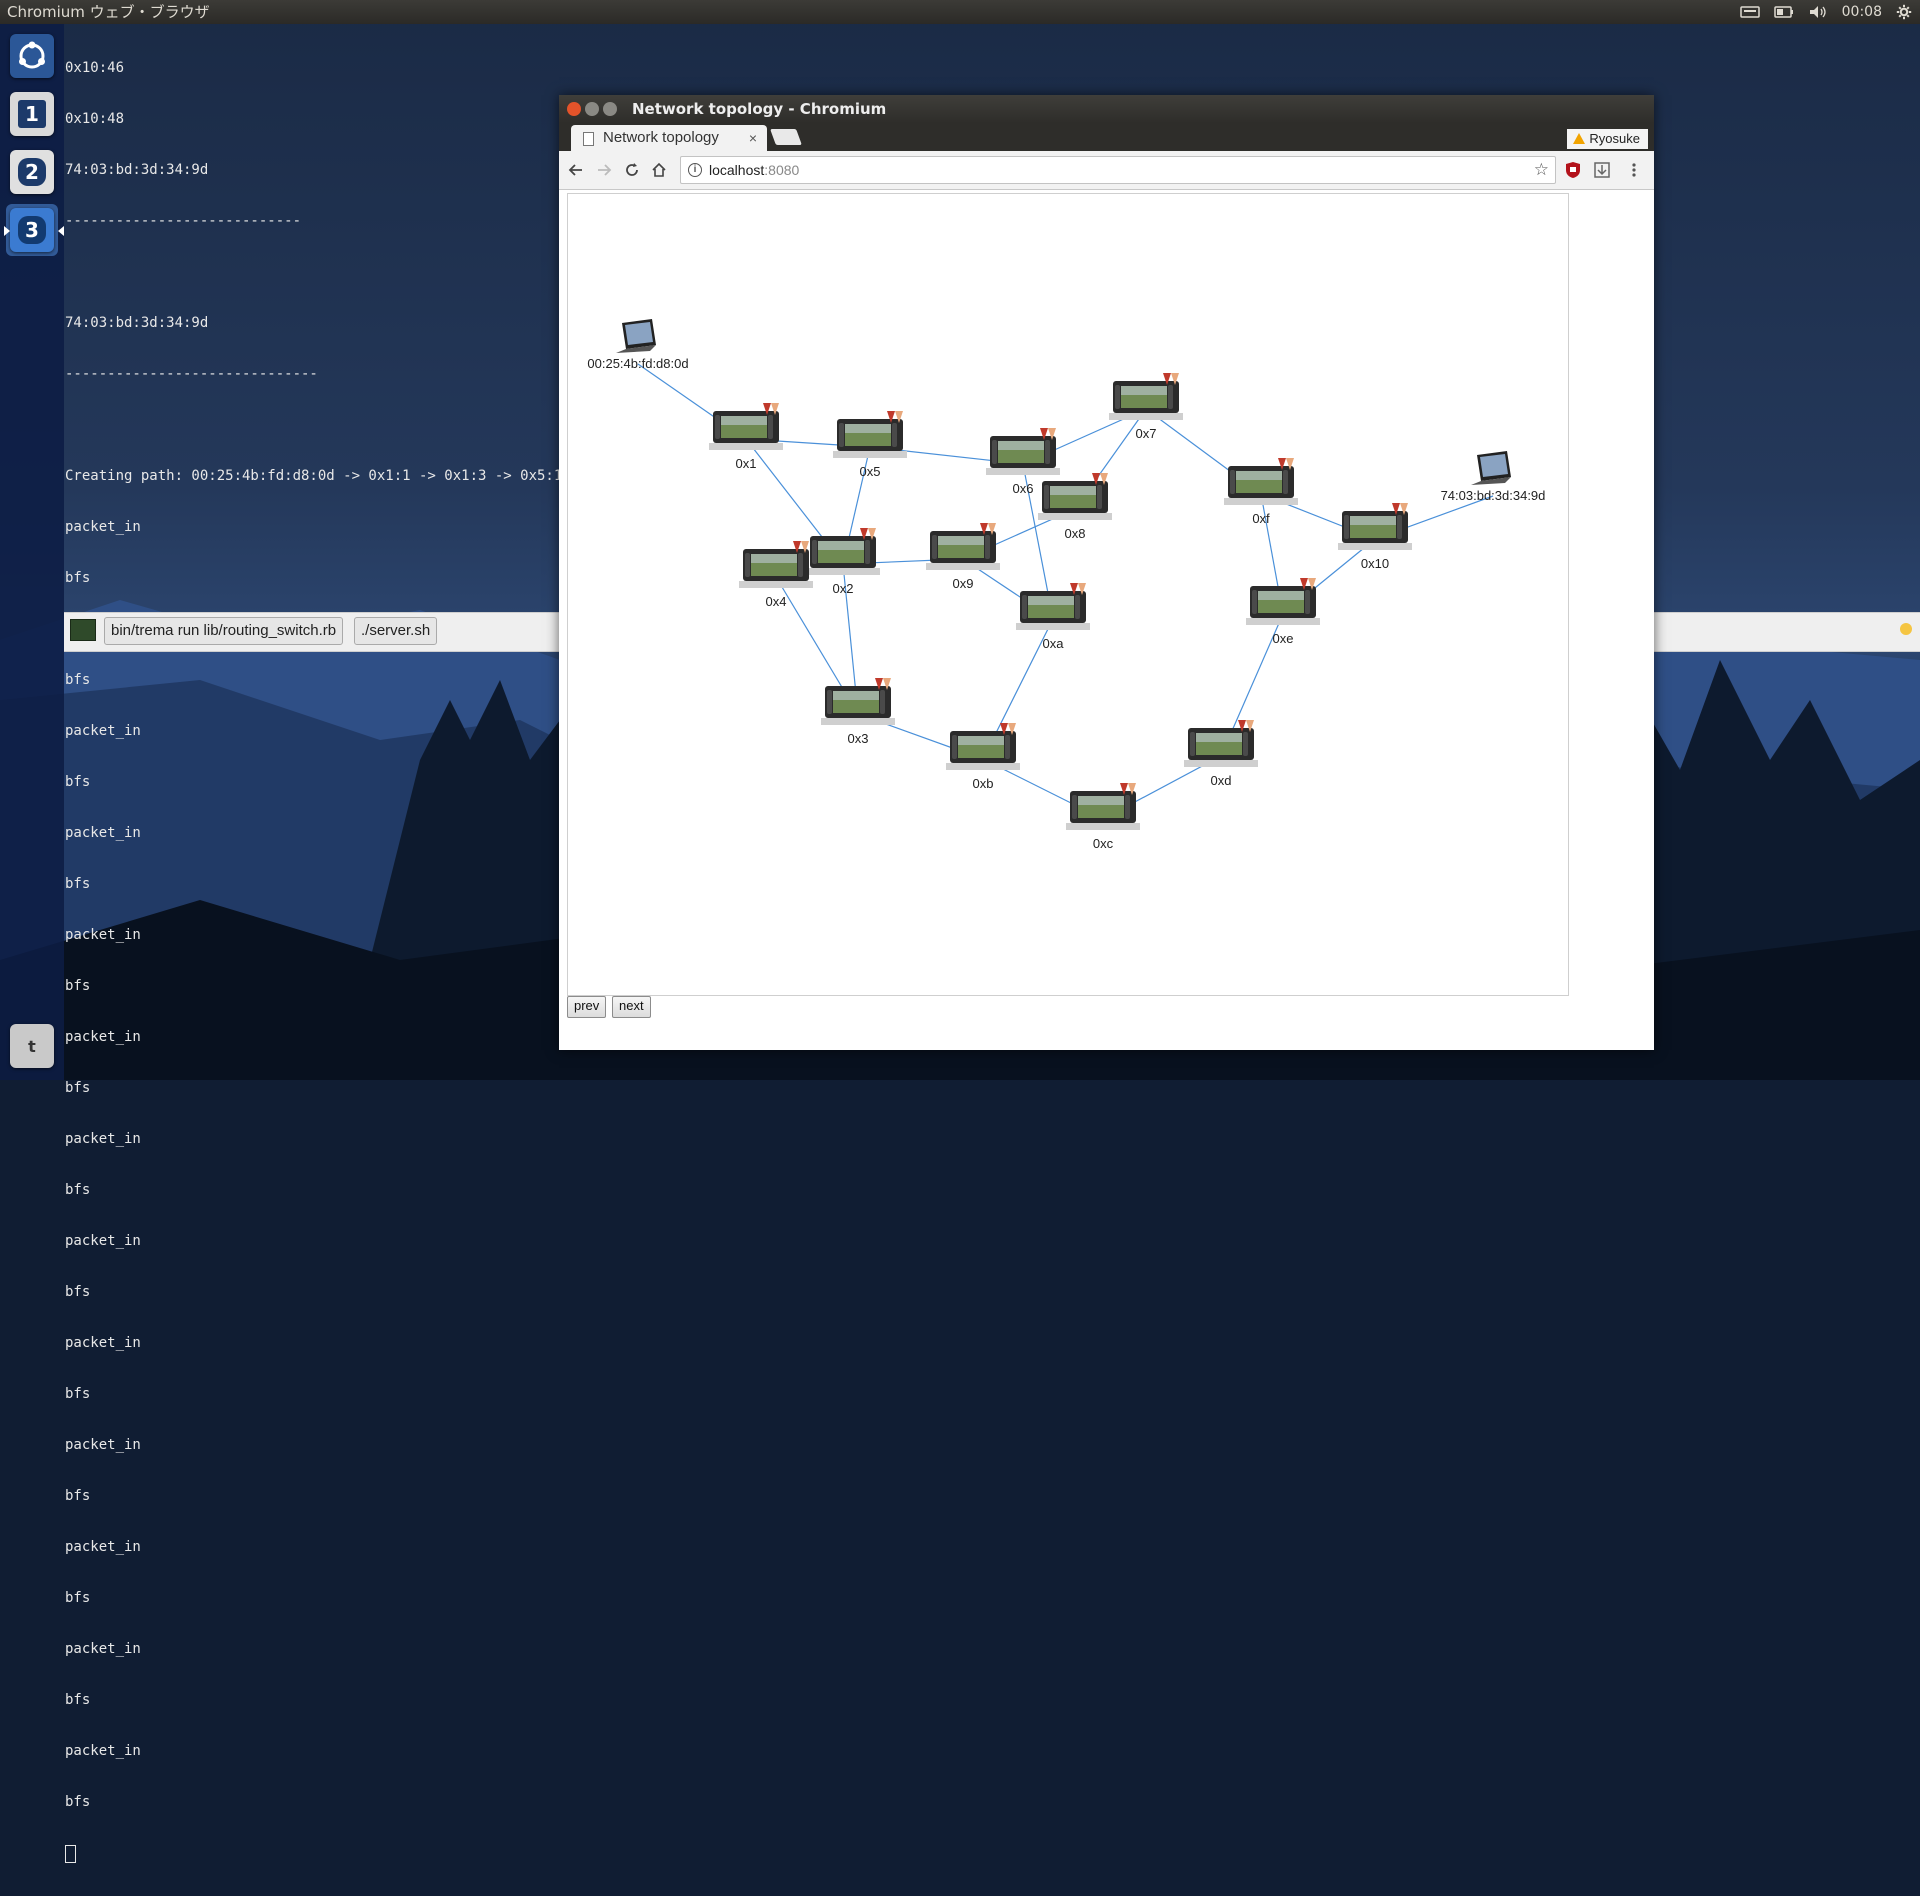 This screenshot has height=1896, width=1920. What do you see at coordinates (661, 137) in the screenshot?
I see `tab-label: Network topology` at bounding box center [661, 137].